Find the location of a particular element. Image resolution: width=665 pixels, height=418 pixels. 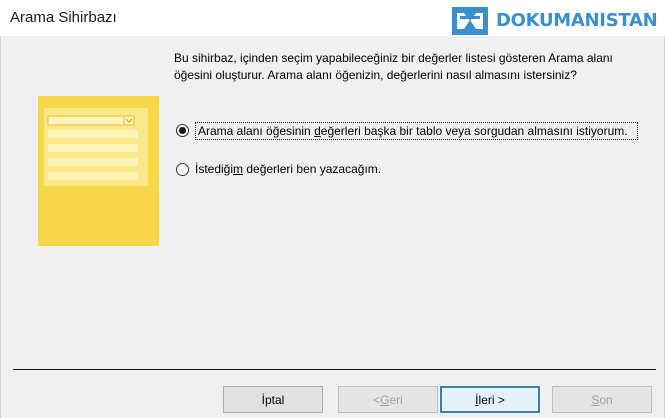

watermark-text: DOKUMANISTAN is located at coordinates (577, 20).